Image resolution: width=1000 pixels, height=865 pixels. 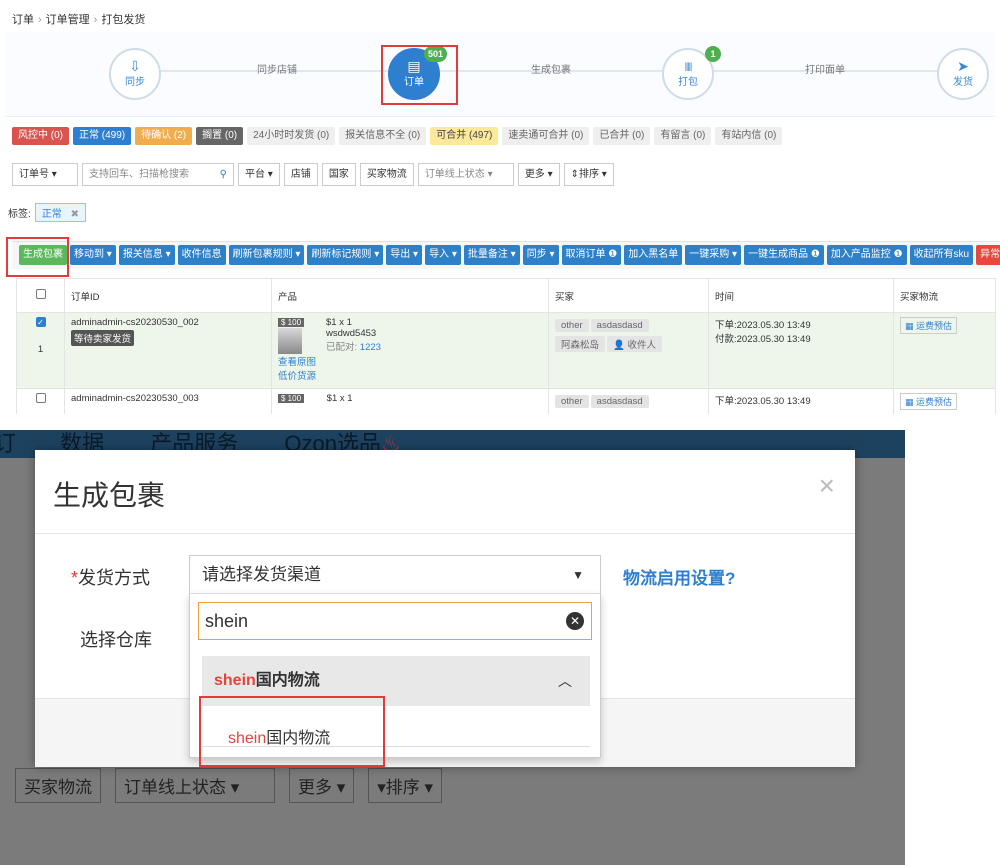 I want to click on import-button: 导入 ▾, so click(x=443, y=255).